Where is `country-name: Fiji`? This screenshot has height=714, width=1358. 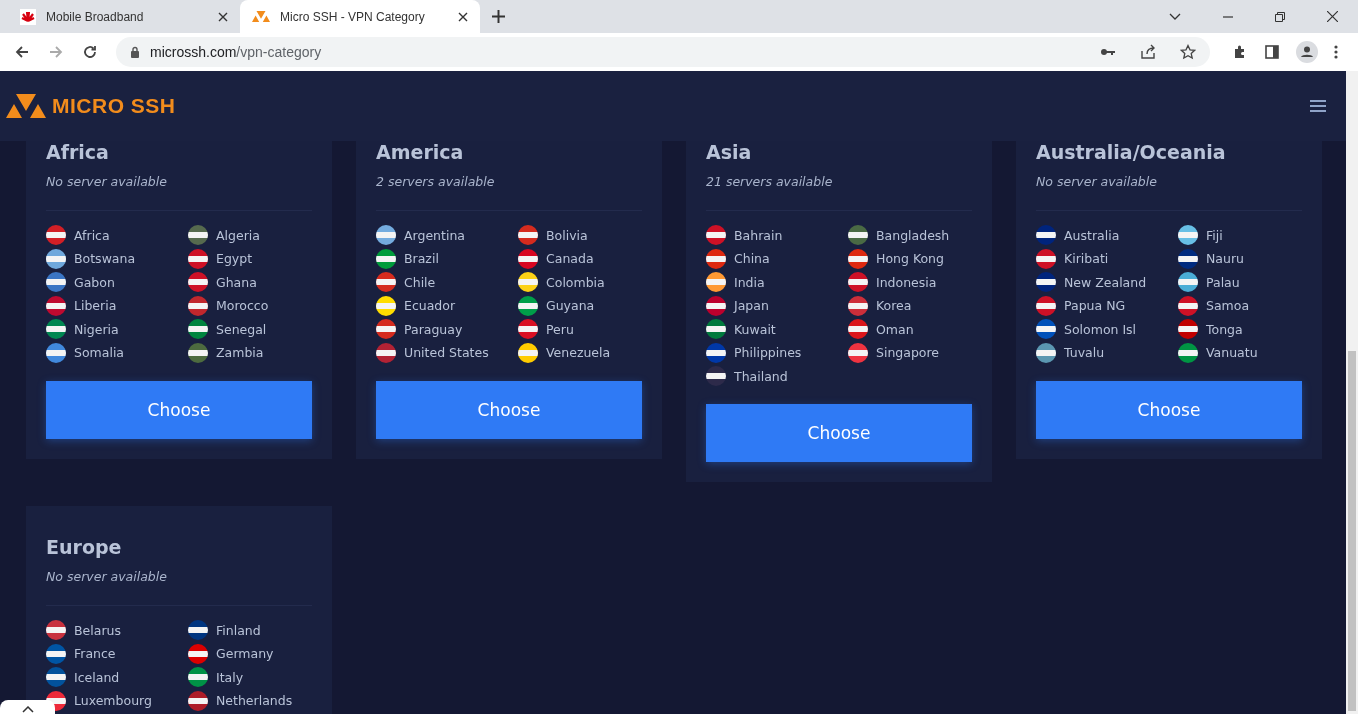
country-name: Fiji is located at coordinates (1214, 235).